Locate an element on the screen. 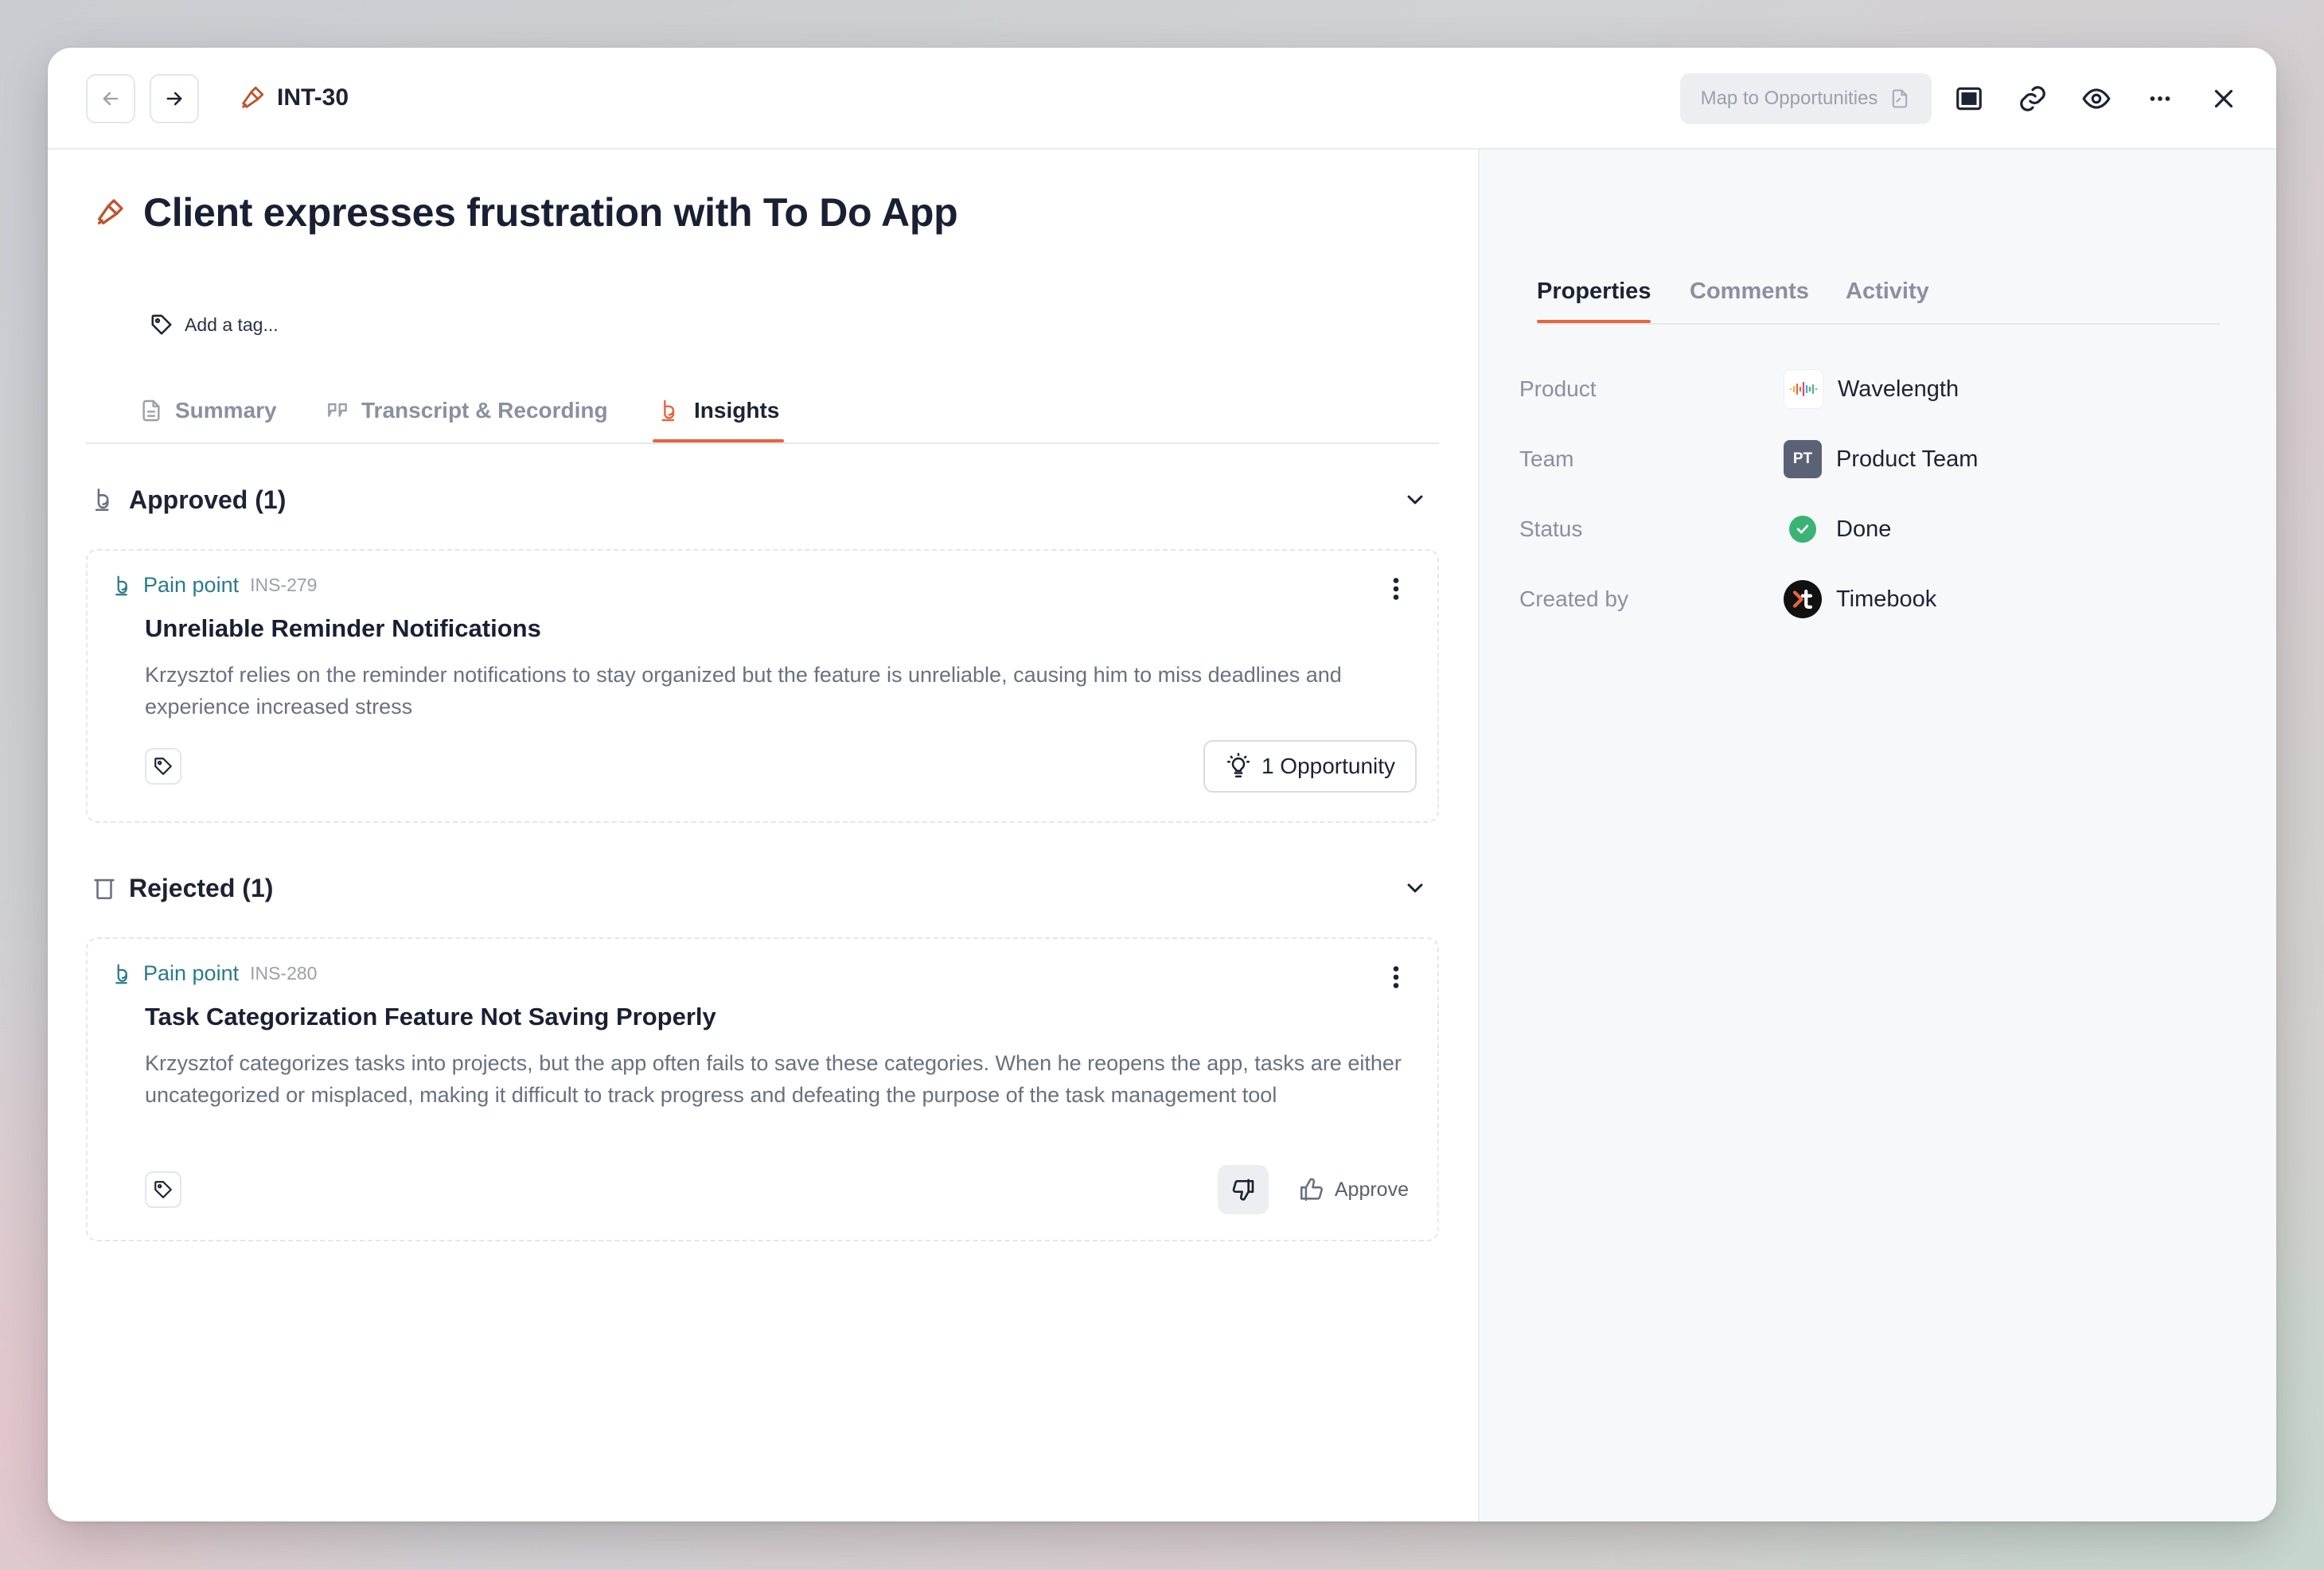 Image resolution: width=2324 pixels, height=1570 pixels. breadcrumb: INT-30 is located at coordinates (294, 98).